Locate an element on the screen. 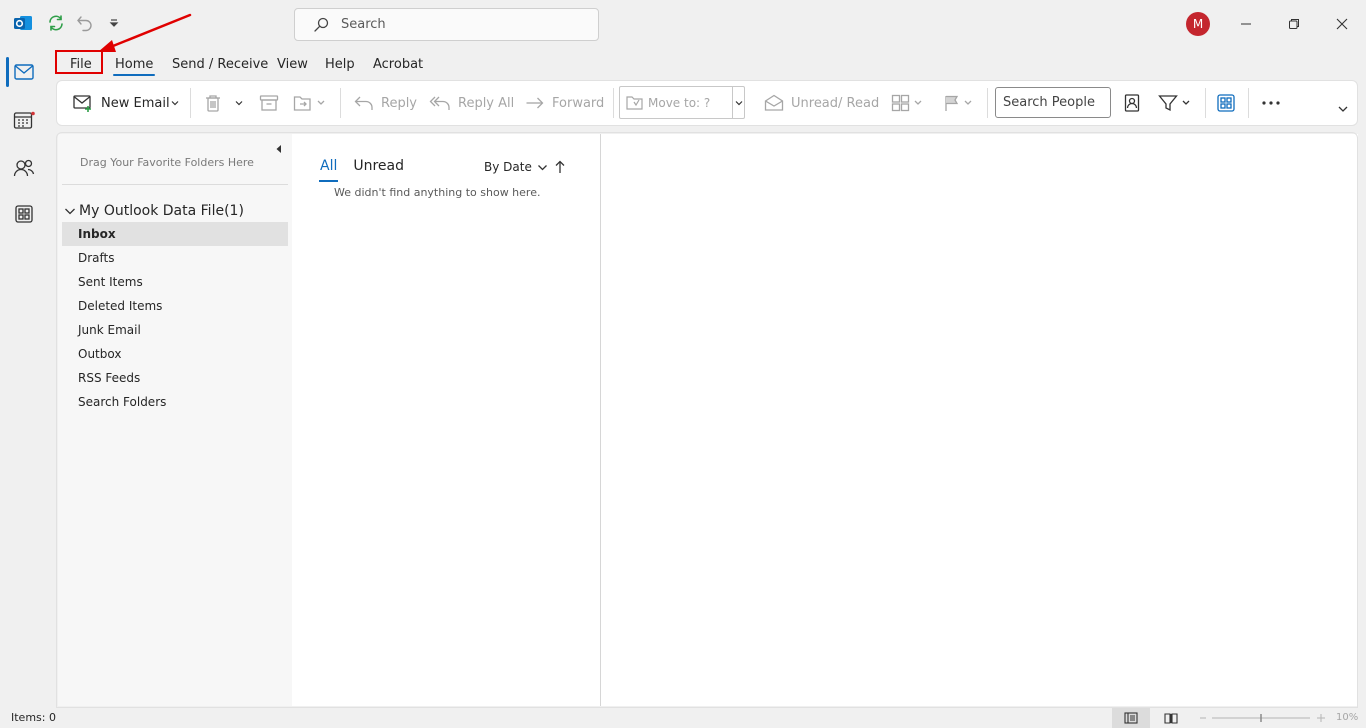 The height and width of the screenshot is (728, 1366). search-placeholder: Search is located at coordinates (363, 24).